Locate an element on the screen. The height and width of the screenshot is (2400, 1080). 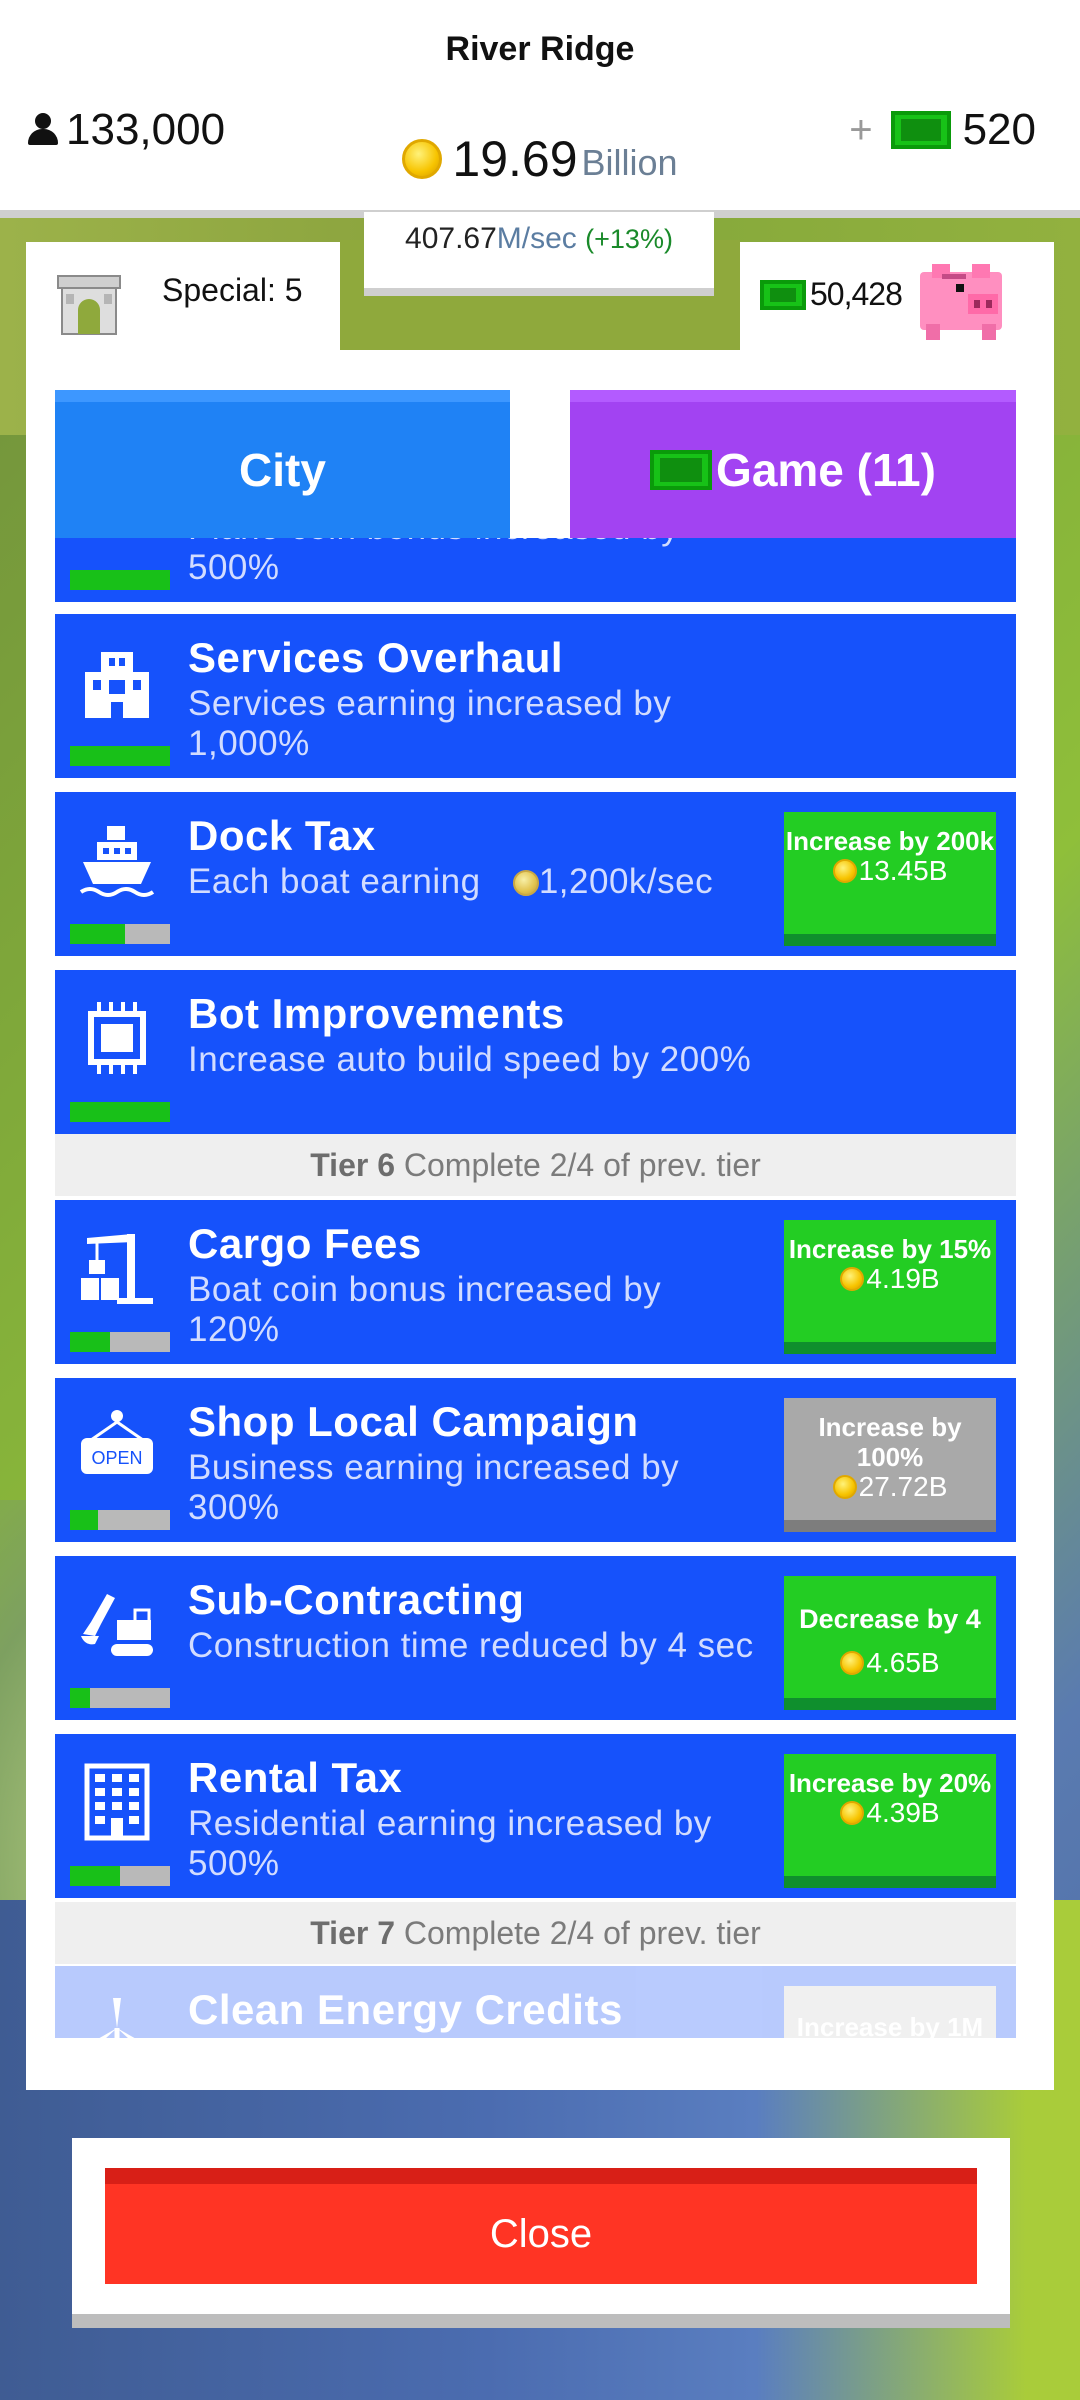
cash-balance: + 520 is located at coordinates (942, 130).